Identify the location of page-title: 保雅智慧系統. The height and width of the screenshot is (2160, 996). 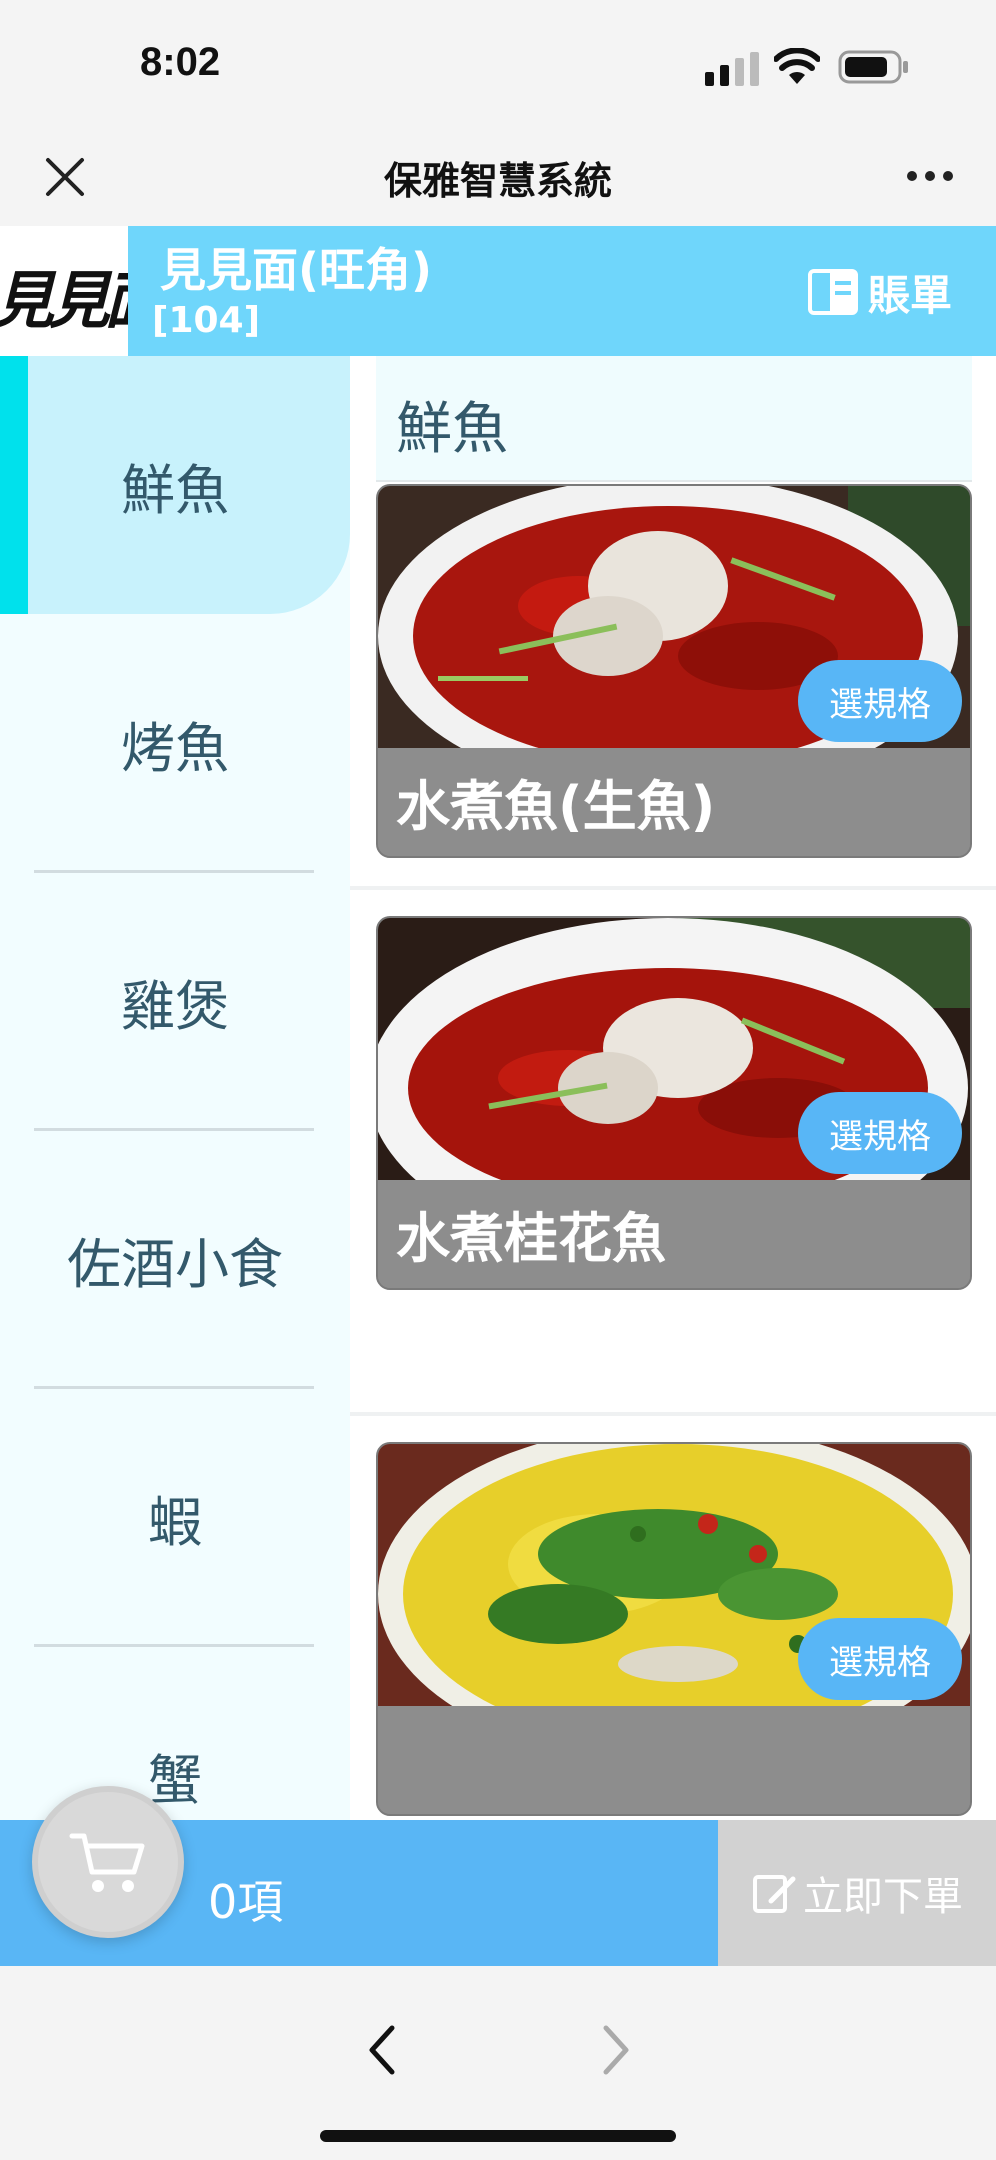
(497, 181).